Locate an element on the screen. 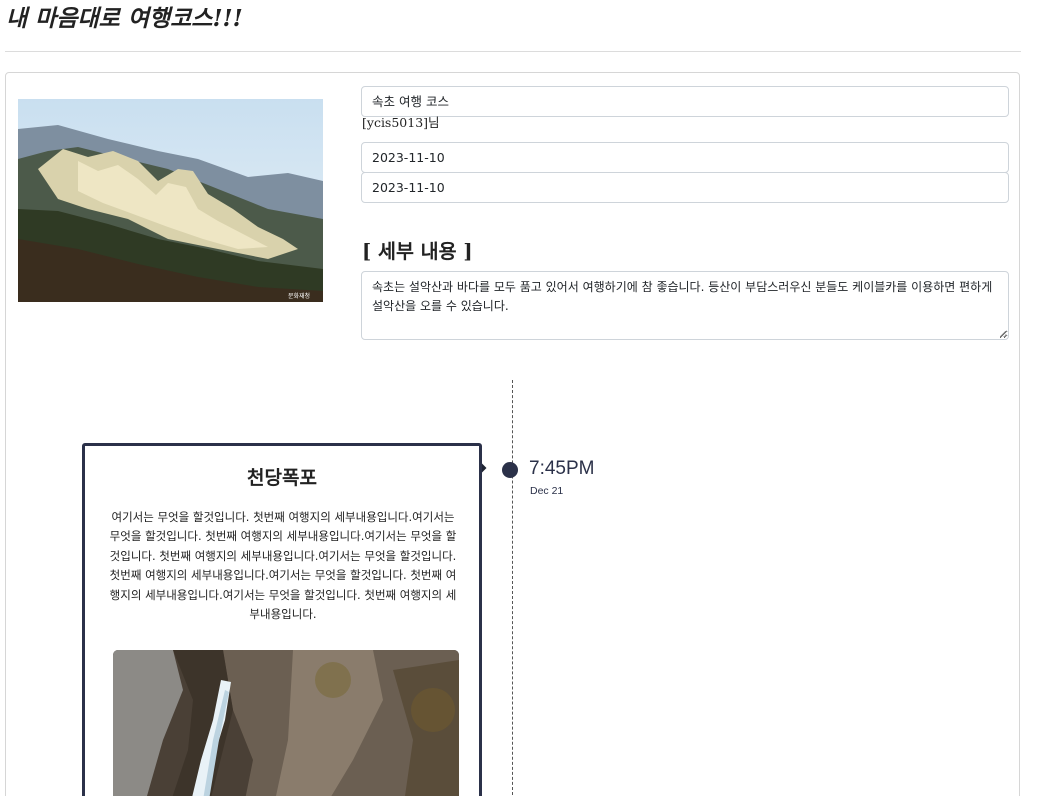 The width and height of the screenshot is (1042, 796). timeline-line is located at coordinates (512, 588).